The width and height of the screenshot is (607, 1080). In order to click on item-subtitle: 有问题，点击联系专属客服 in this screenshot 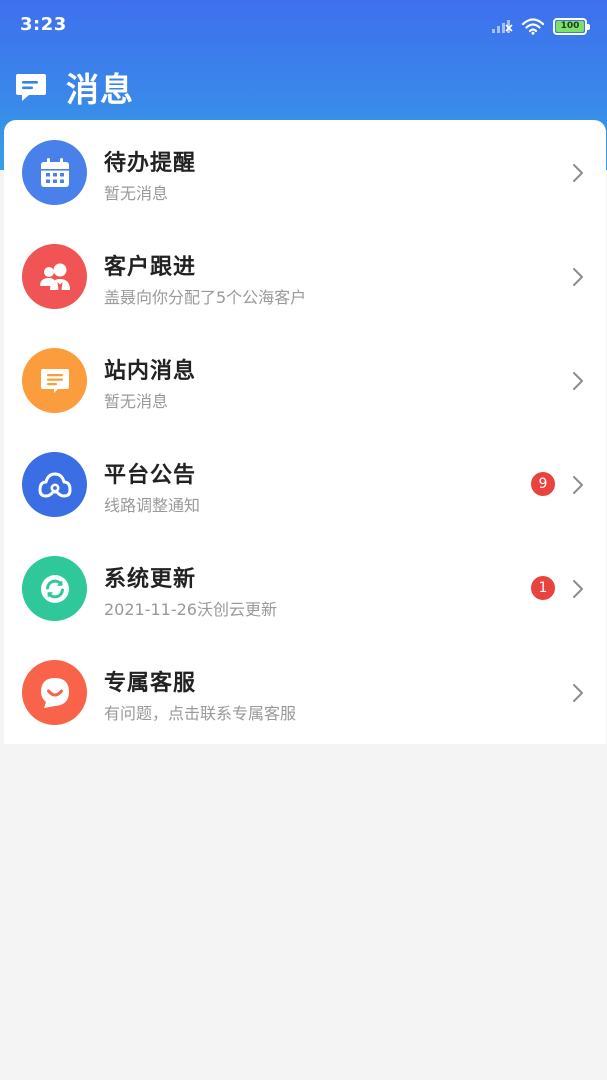, I will do `click(200, 713)`.